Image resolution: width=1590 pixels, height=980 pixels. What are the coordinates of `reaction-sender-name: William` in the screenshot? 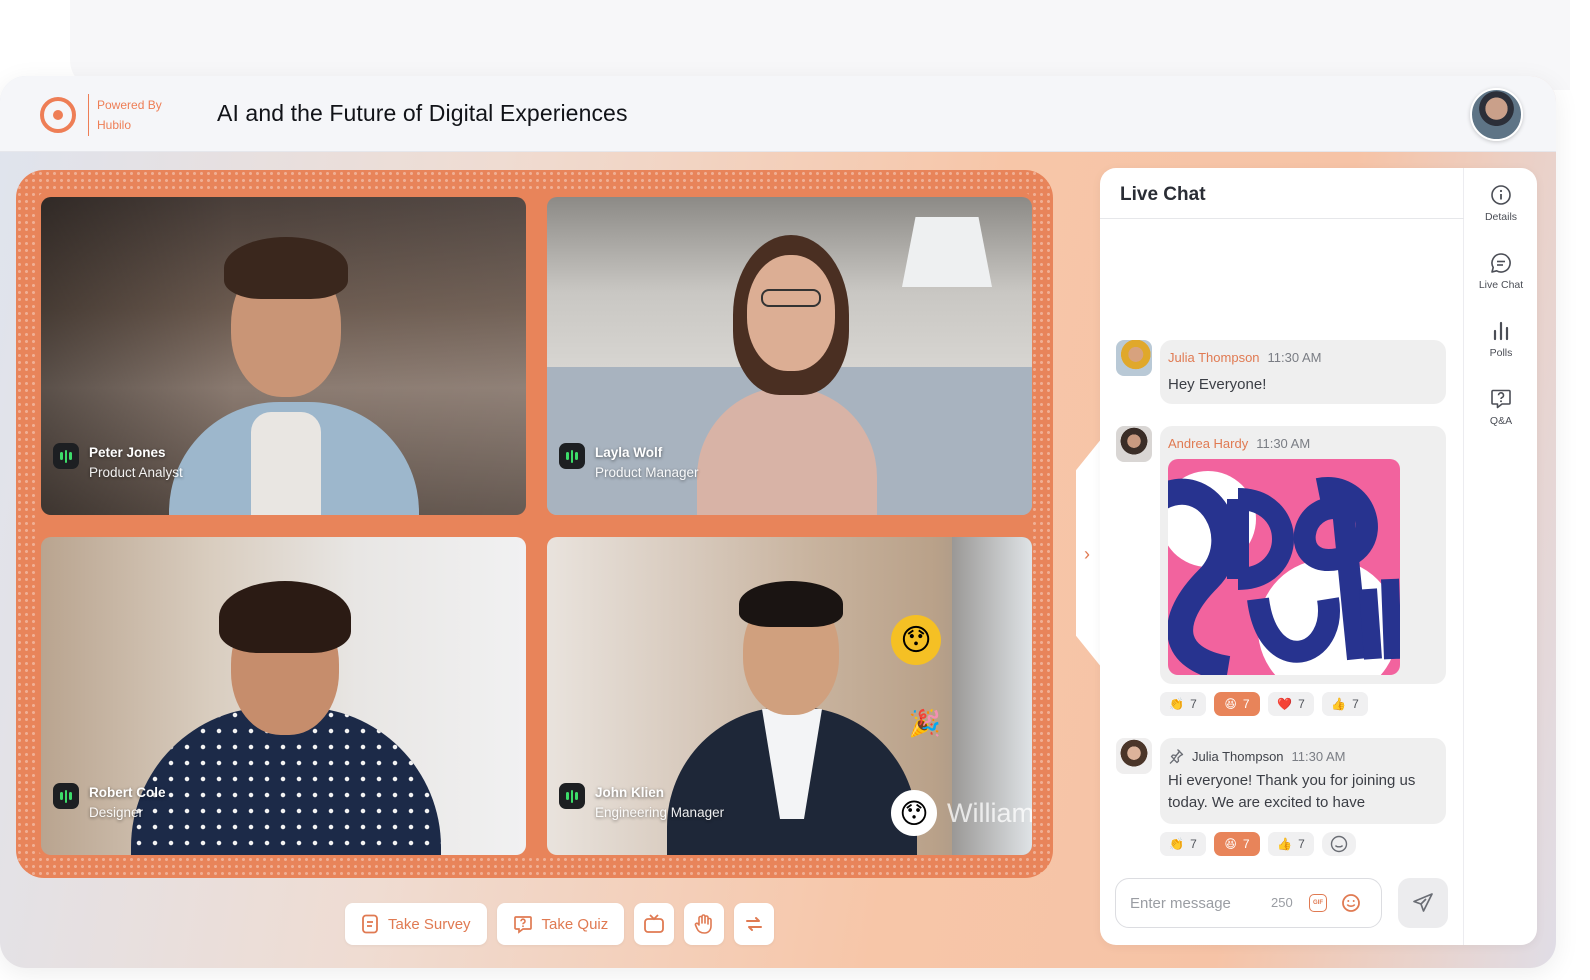 It's located at (989, 813).